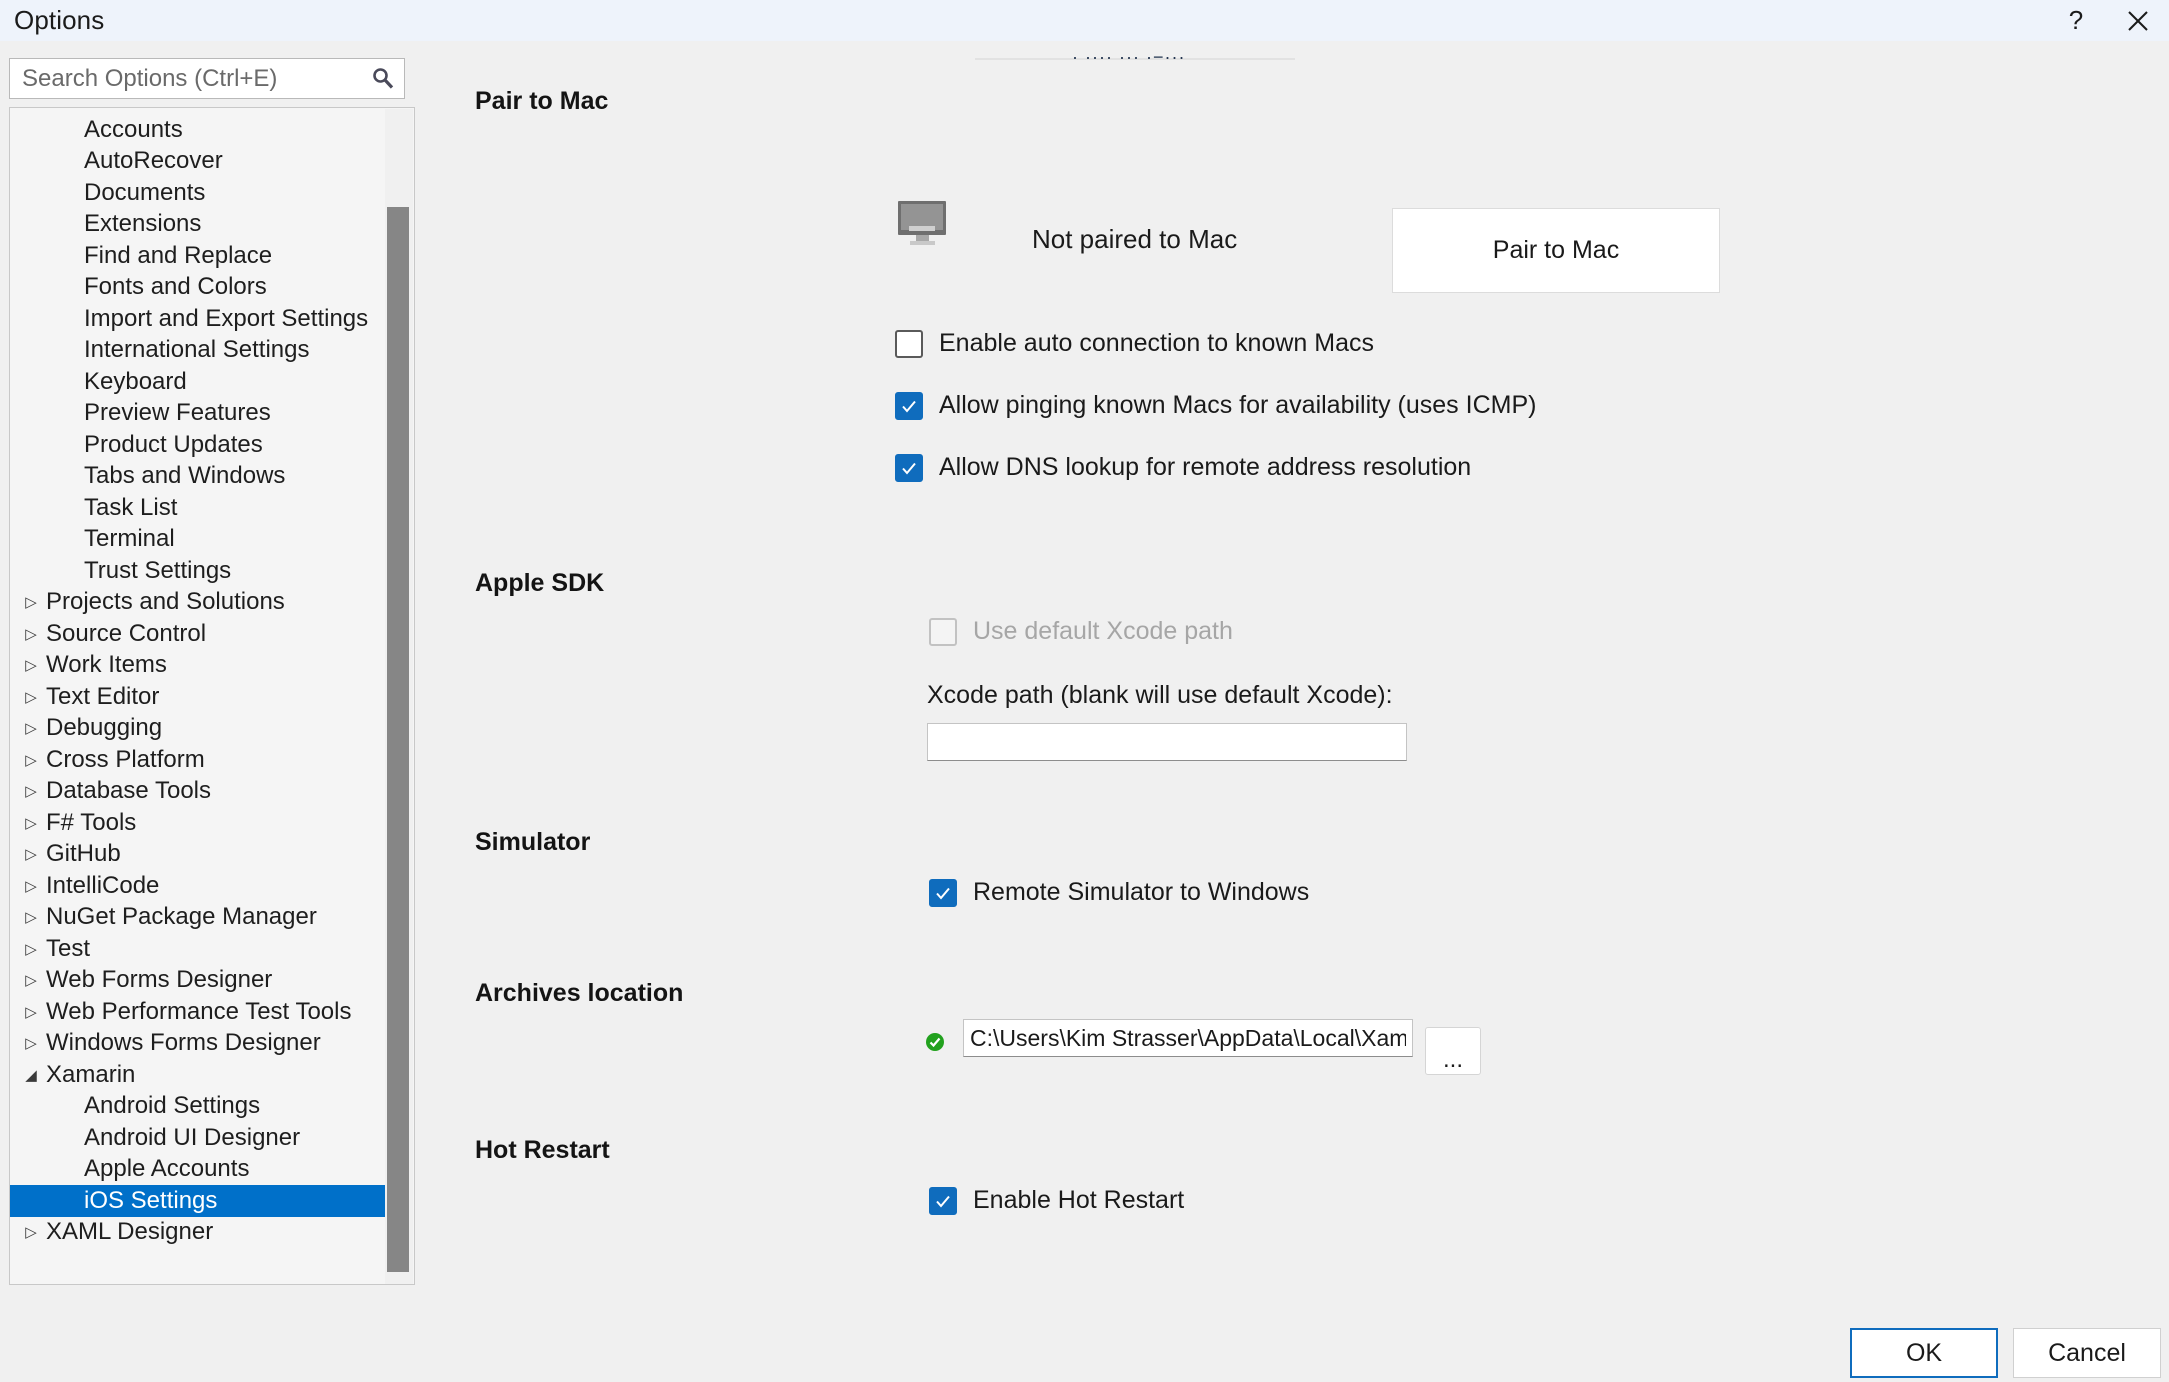 Image resolution: width=2169 pixels, height=1382 pixels. I want to click on pair-to-mac-button: Pair to Mac, so click(1556, 250).